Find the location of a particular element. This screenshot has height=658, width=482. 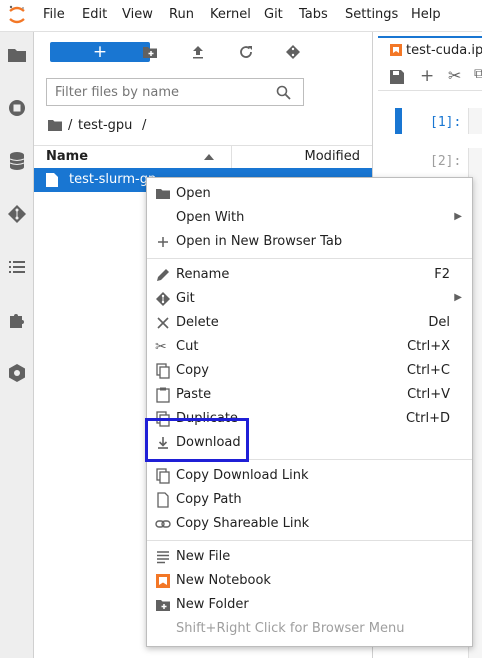

menu-copy-path: Copy Path is located at coordinates (309, 500).